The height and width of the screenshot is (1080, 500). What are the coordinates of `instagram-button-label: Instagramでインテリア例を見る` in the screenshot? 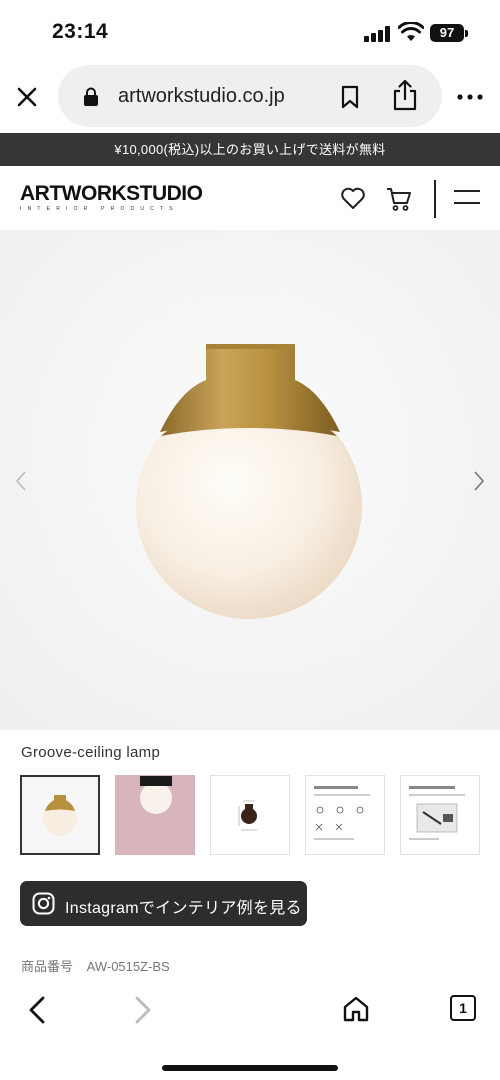 It's located at (183, 908).